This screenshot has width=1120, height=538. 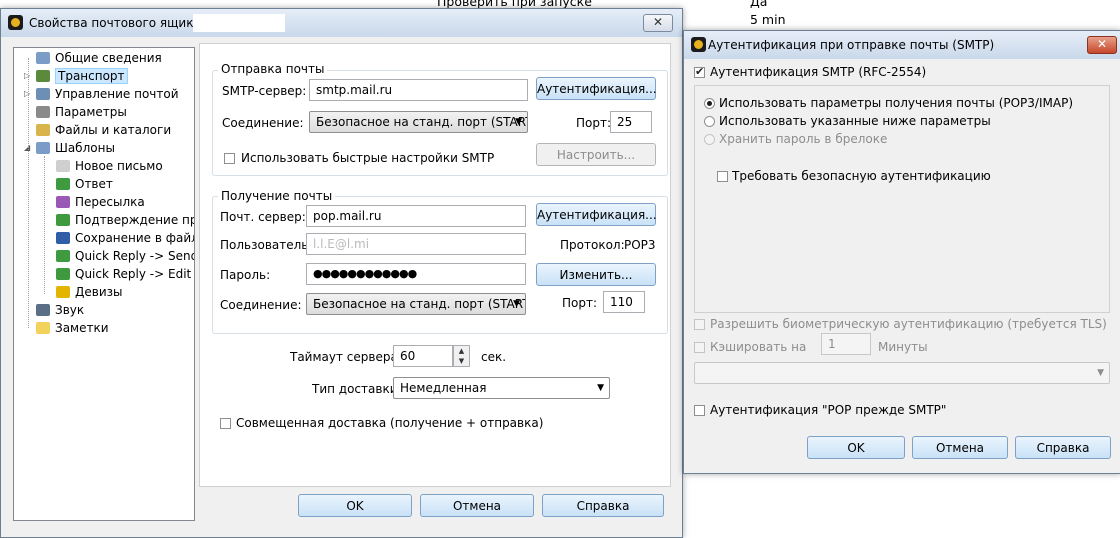 I want to click on tree-item: Шаблоны, so click(x=75, y=148).